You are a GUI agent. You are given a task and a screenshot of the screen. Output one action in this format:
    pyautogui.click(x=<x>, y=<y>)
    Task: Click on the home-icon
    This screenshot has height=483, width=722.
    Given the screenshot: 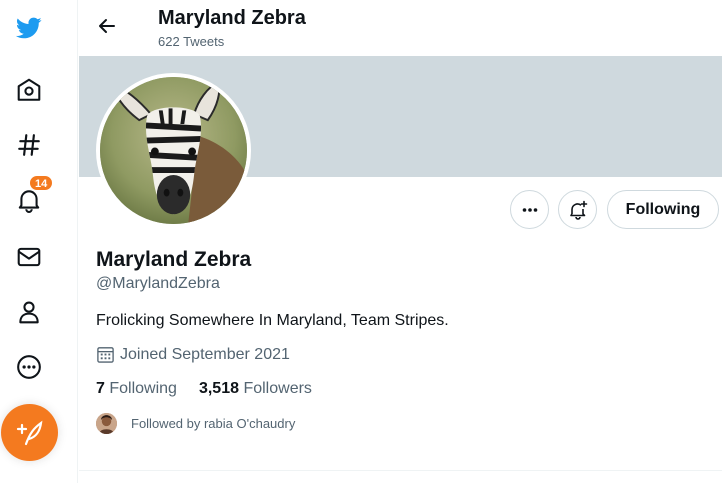 What is the action you would take?
    pyautogui.click(x=29, y=90)
    